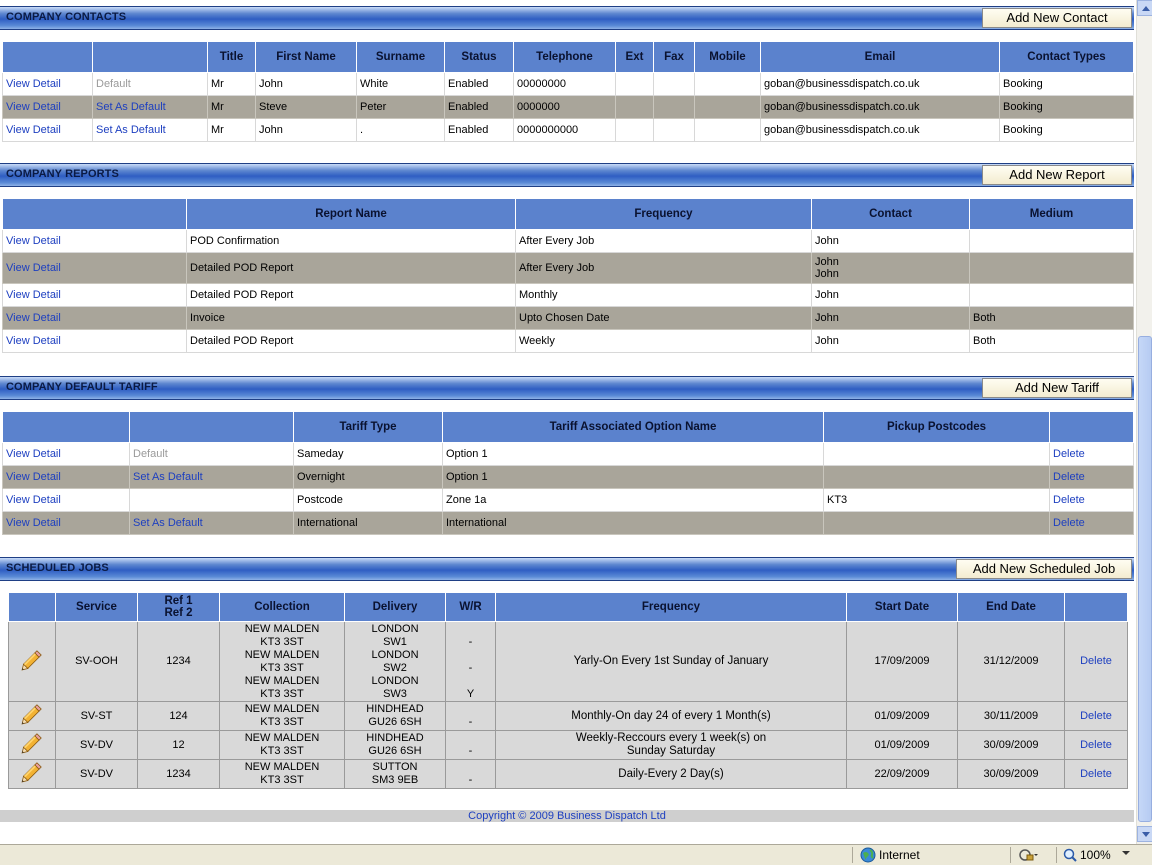 The width and height of the screenshot is (1152, 865). I want to click on jobs-header-ref2: Ref 2, so click(178, 613).